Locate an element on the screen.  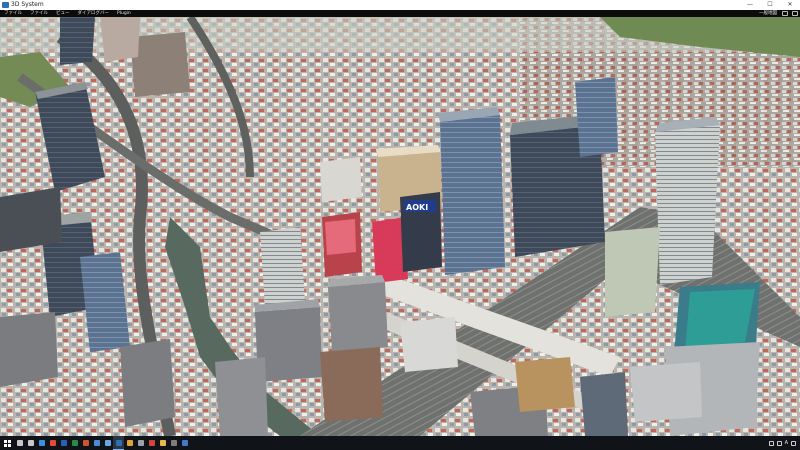
excel-icon is located at coordinates (74, 443).